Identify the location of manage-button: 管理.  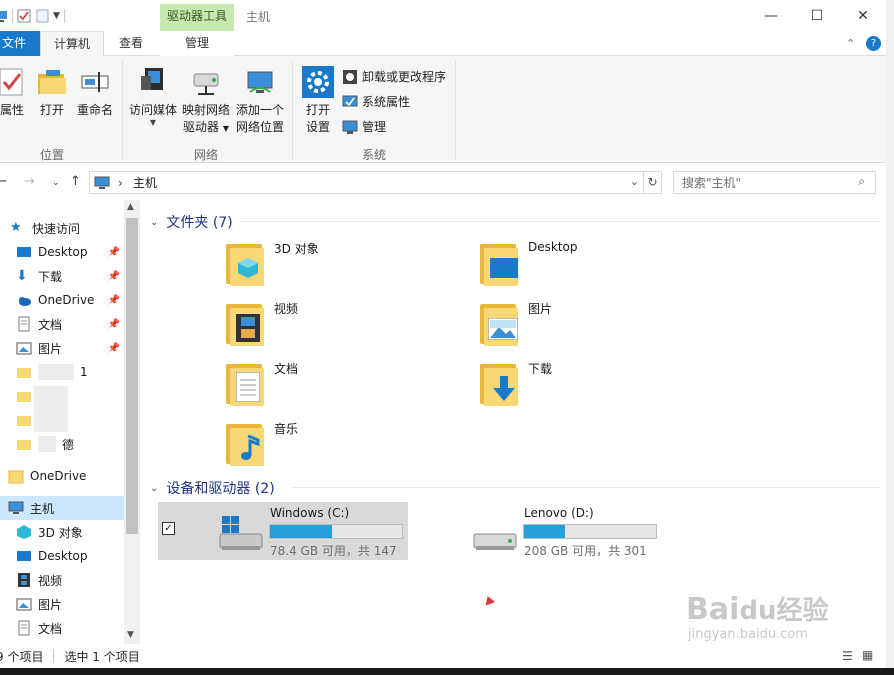
(364, 126).